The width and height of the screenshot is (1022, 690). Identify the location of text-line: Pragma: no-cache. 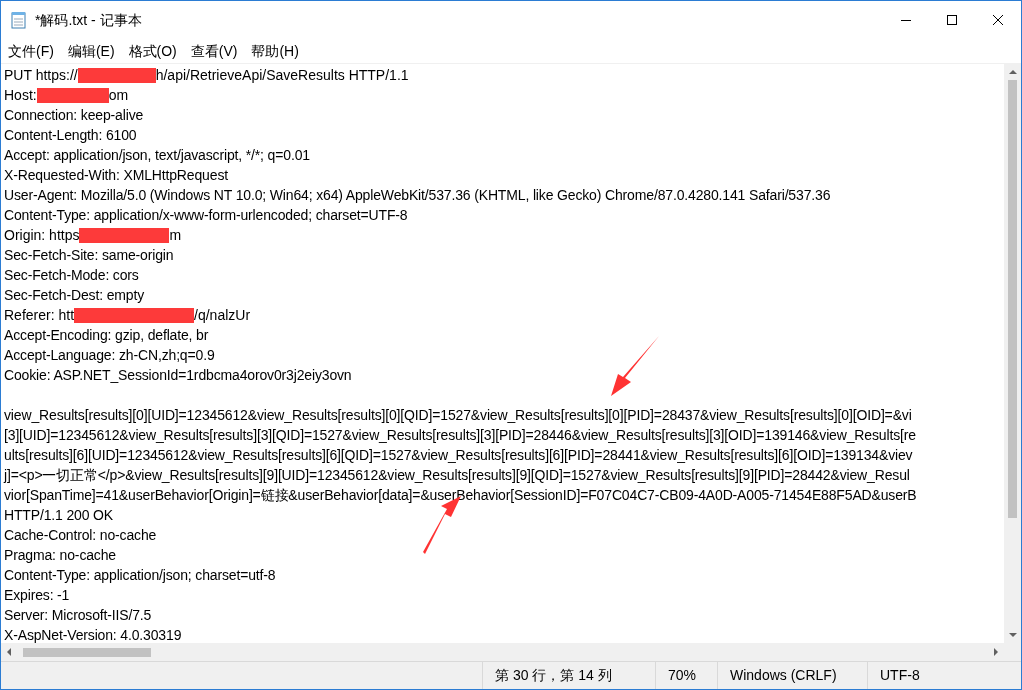
(60, 555).